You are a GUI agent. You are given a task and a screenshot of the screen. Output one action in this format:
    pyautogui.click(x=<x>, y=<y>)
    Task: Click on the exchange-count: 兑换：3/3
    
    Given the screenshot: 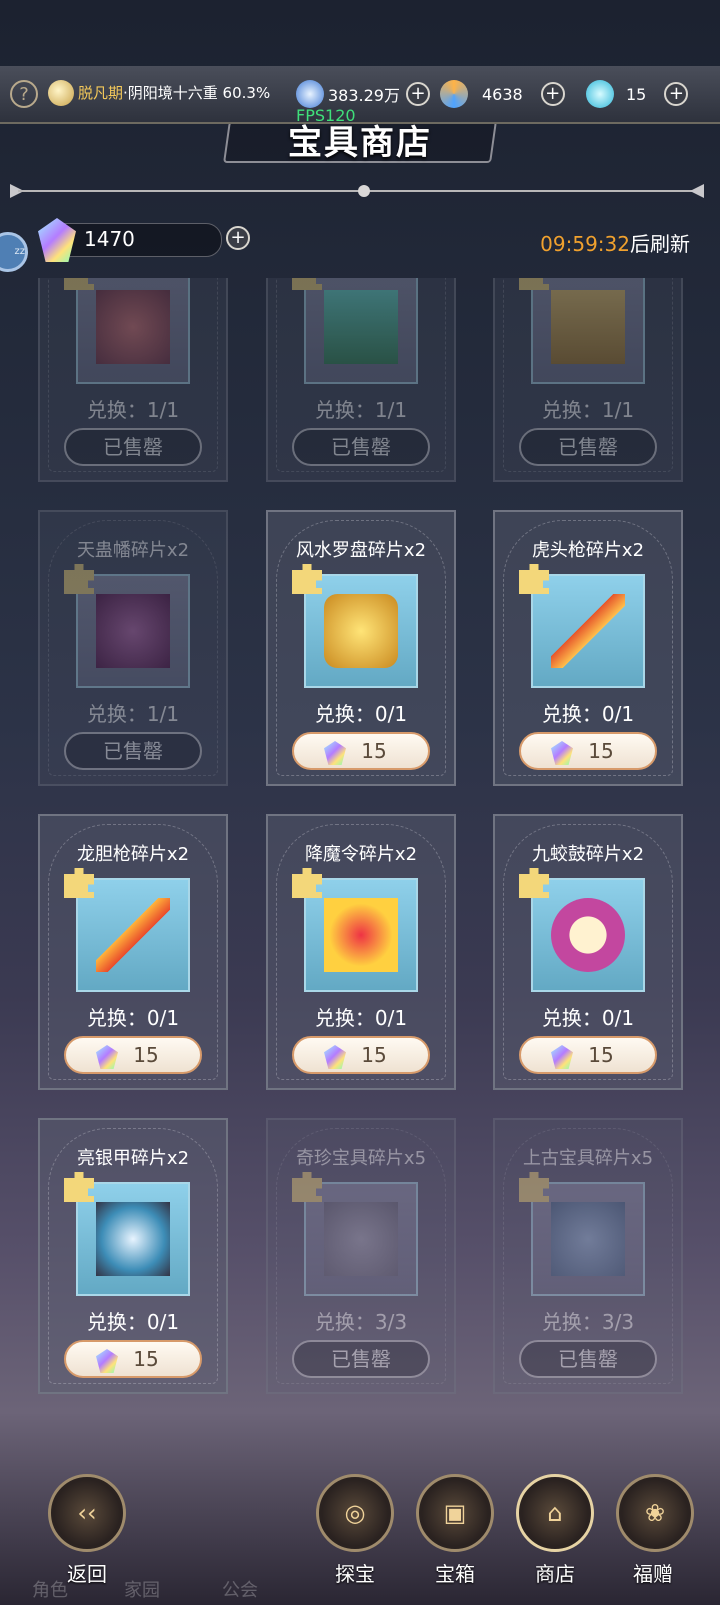 What is the action you would take?
    pyautogui.click(x=361, y=1322)
    